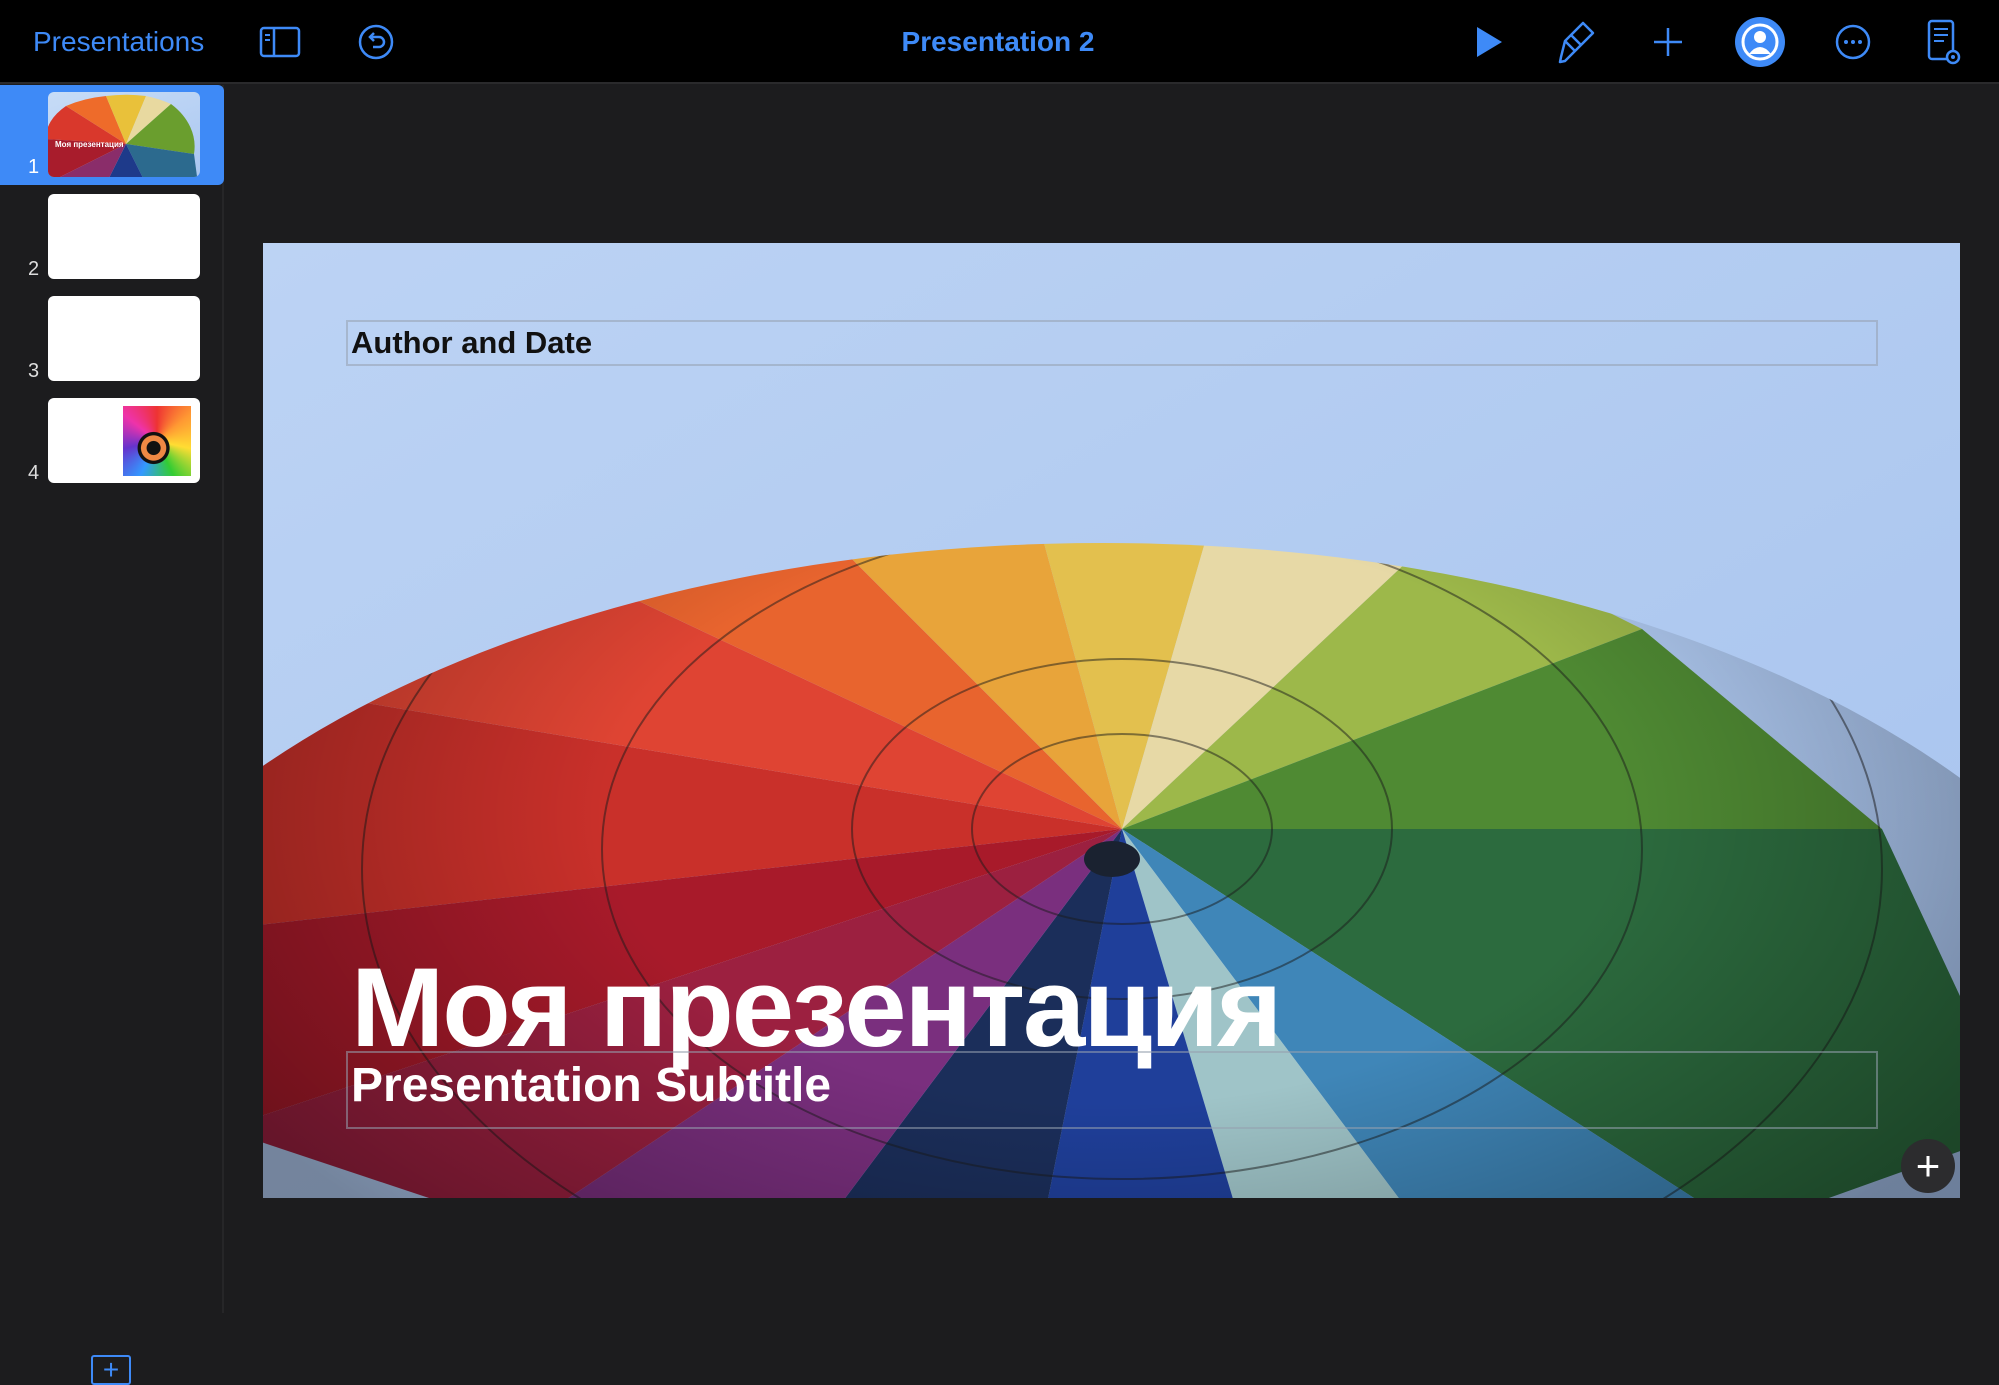  I want to click on slide-thumbnail-3: 3, so click(112, 339).